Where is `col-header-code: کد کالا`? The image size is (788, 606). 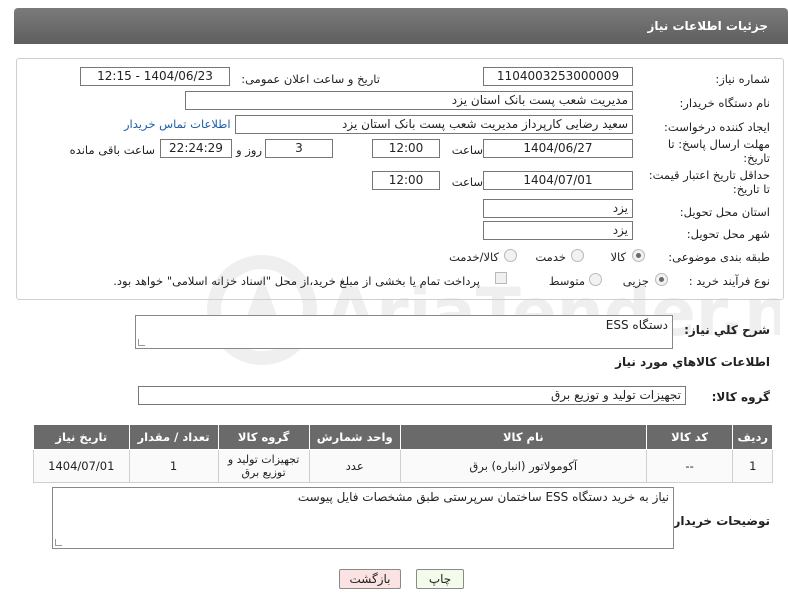
col-header-code: کد کالا is located at coordinates (689, 437).